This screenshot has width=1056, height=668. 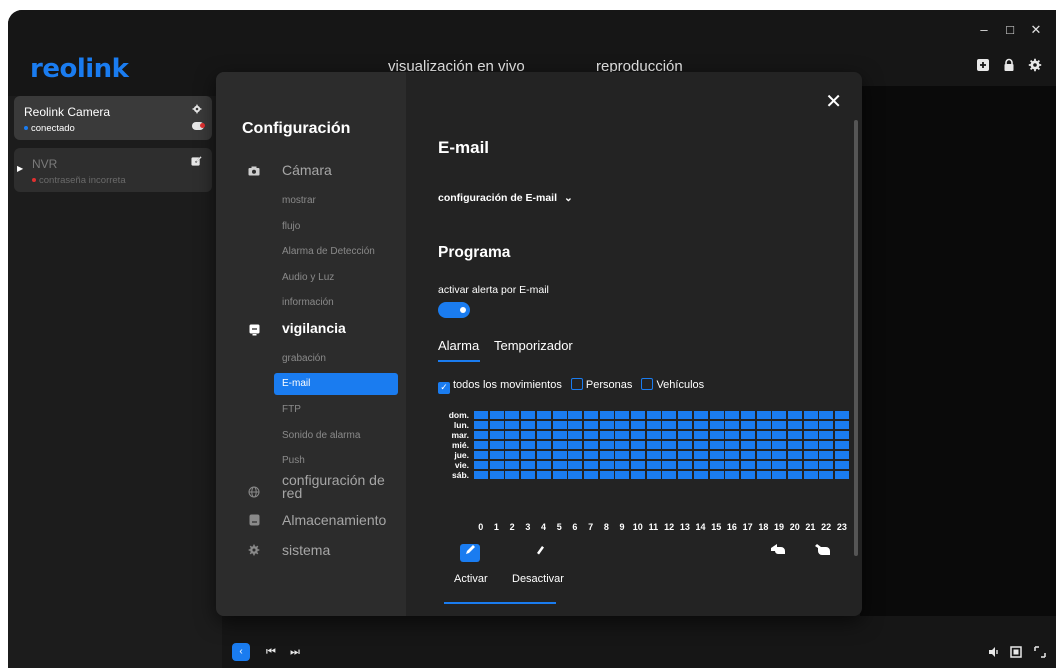 I want to click on section-vigilancia: vigilancia, so click(x=314, y=328).